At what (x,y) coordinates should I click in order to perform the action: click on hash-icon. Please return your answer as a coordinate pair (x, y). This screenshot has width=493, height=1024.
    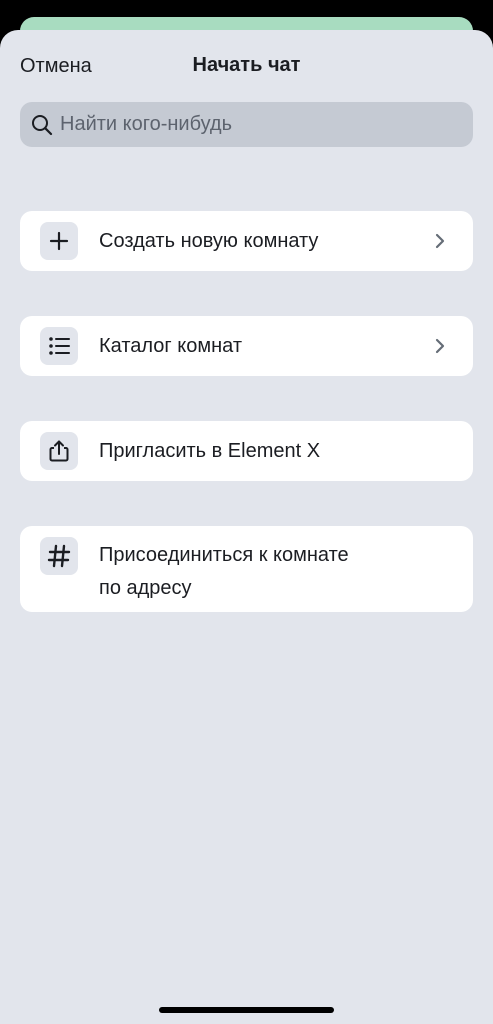
    Looking at the image, I should click on (59, 556).